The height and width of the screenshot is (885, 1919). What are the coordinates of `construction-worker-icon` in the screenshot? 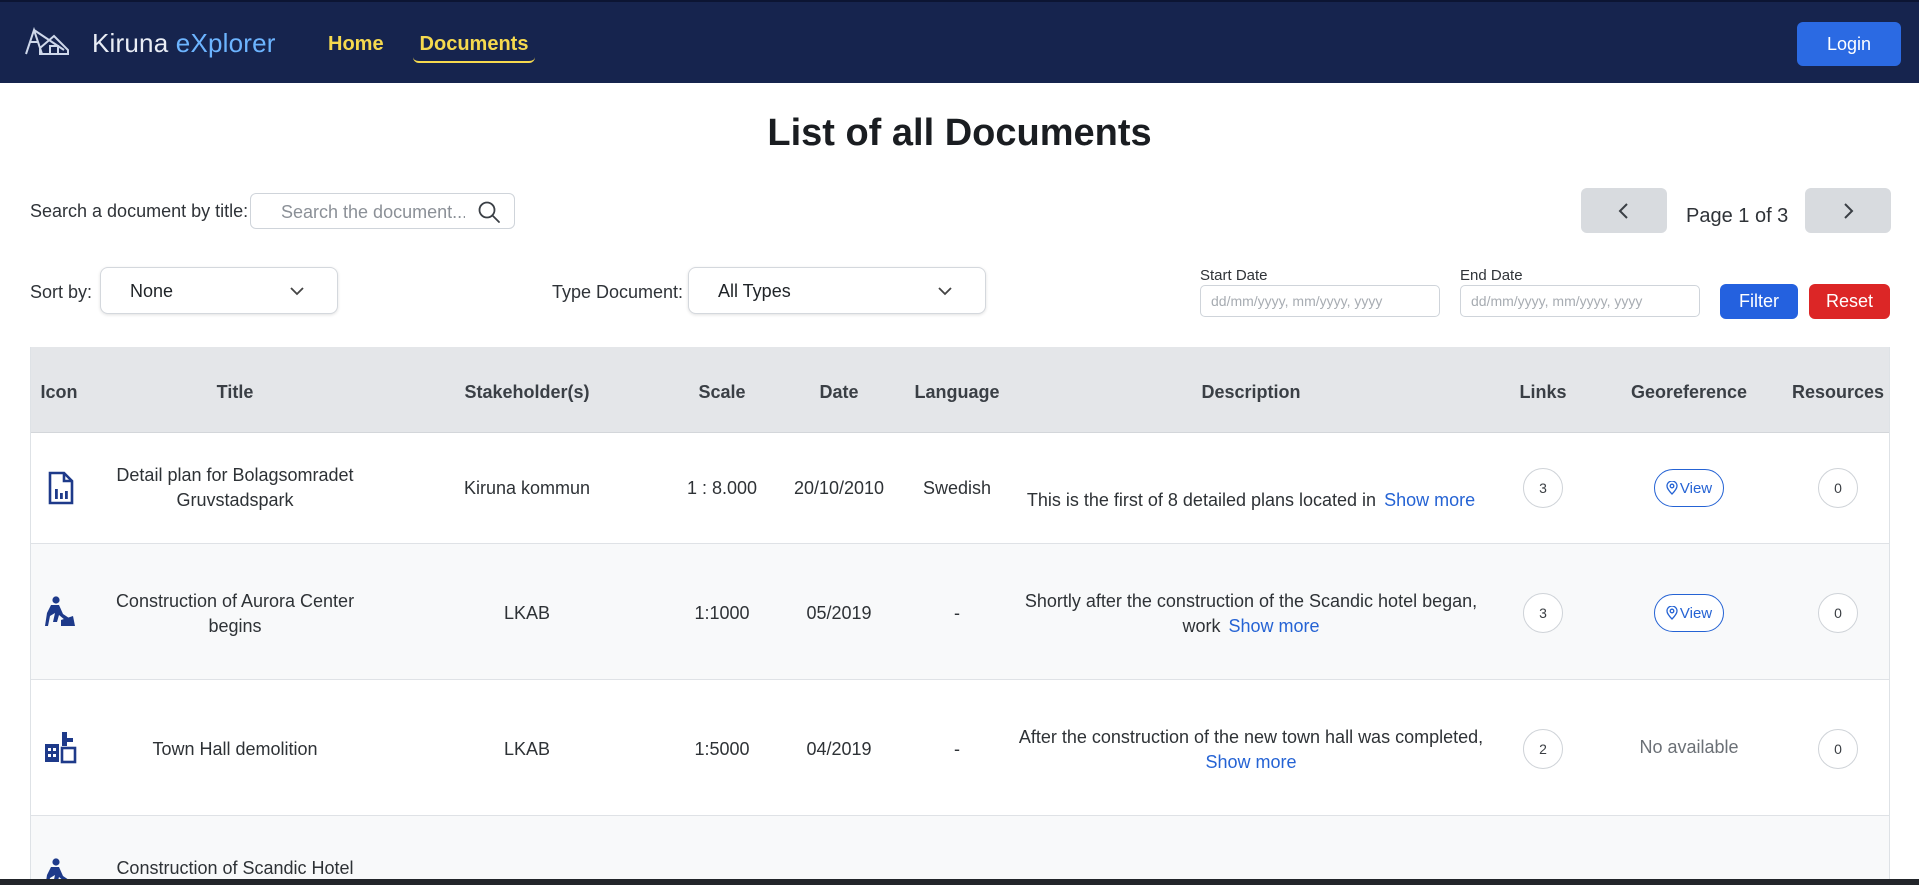 It's located at (60, 611).